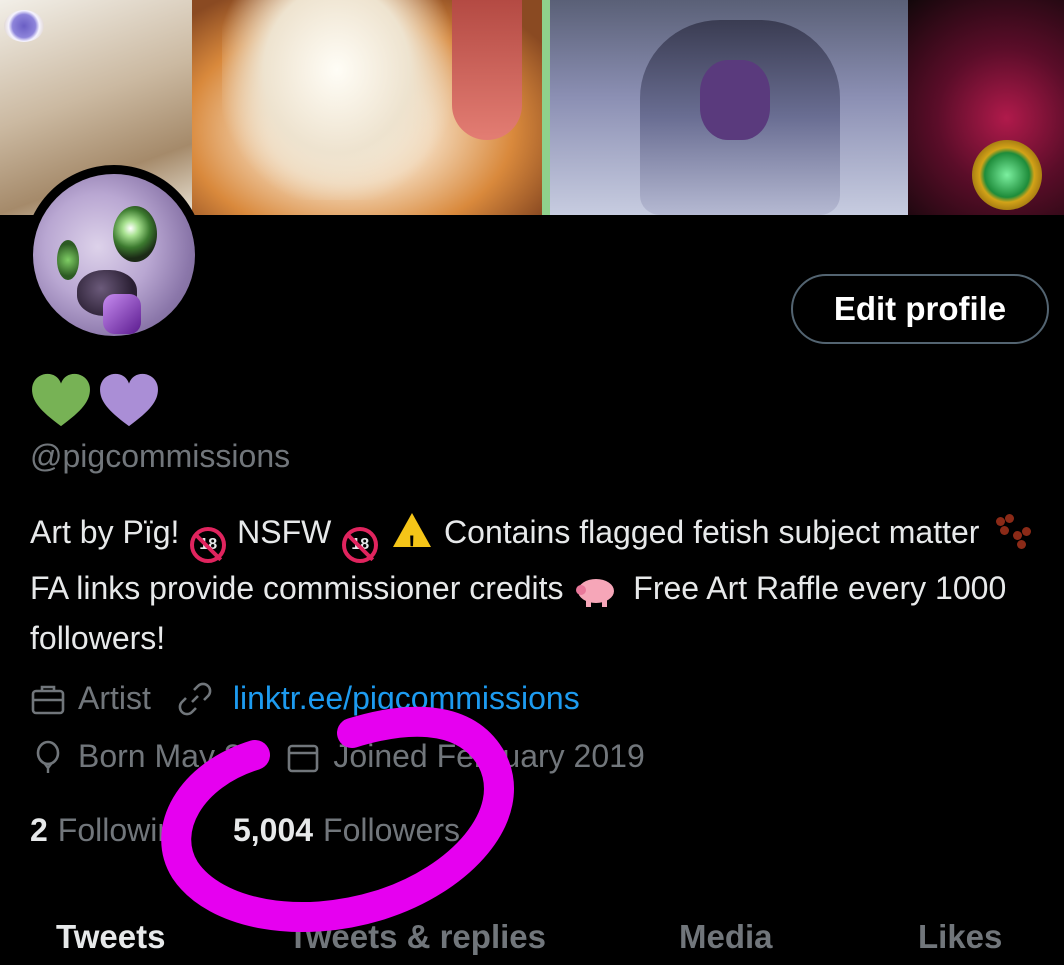  Describe the element at coordinates (48, 756) in the screenshot. I see `balloon-icon` at that location.